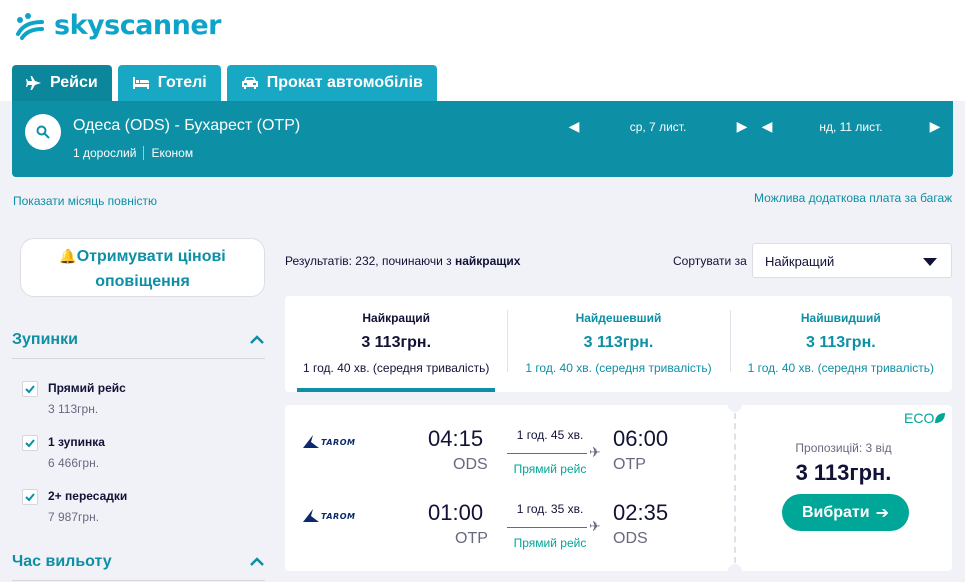  What do you see at coordinates (940, 418) in the screenshot?
I see `leaf-icon` at bounding box center [940, 418].